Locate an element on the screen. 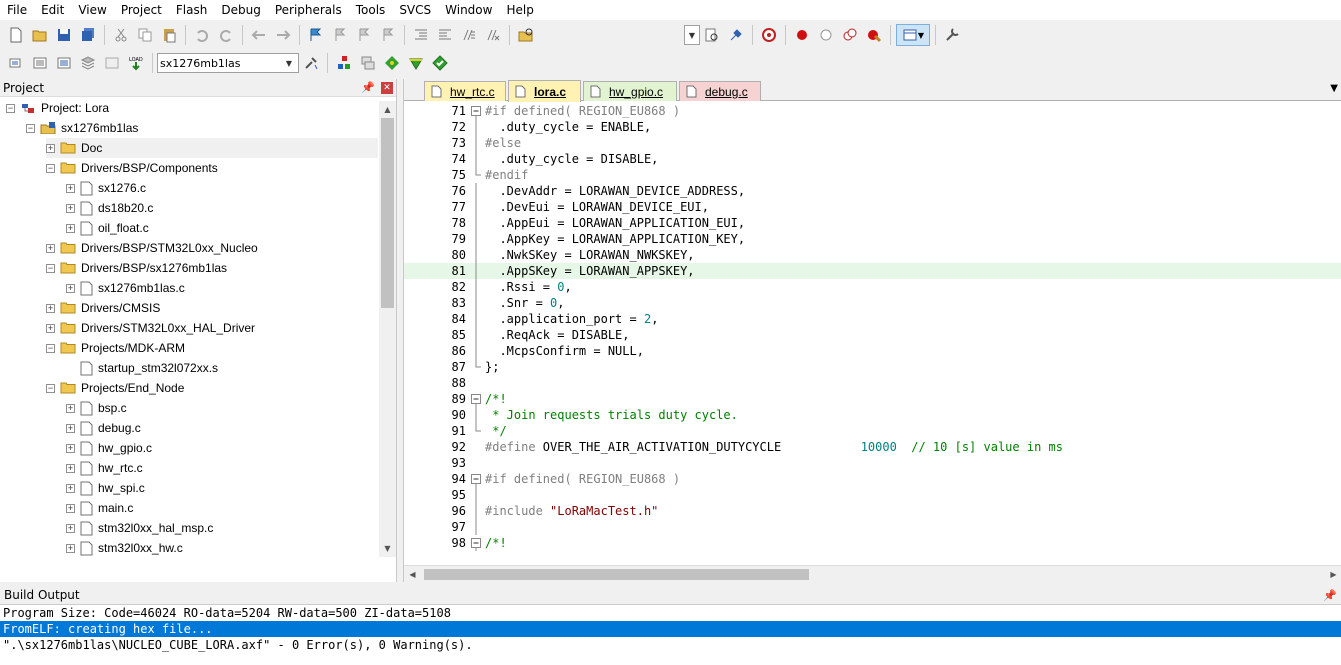  editor-tab-hw_gpio-c: hw_gpio.c is located at coordinates (630, 91).